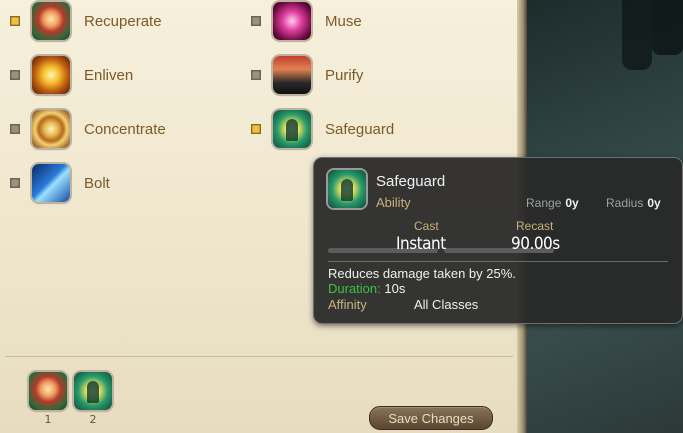 The image size is (683, 433). I want to click on radius-value: 0y, so click(654, 203).